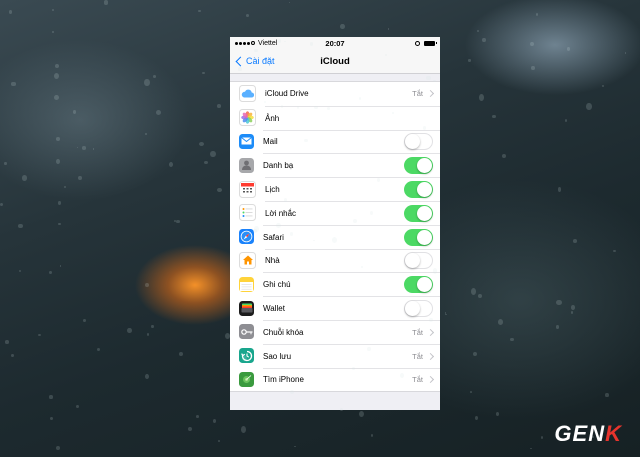 The image size is (640, 457). Describe the element at coordinates (252, 61) in the screenshot. I see `back-button: Cài đặt` at that location.